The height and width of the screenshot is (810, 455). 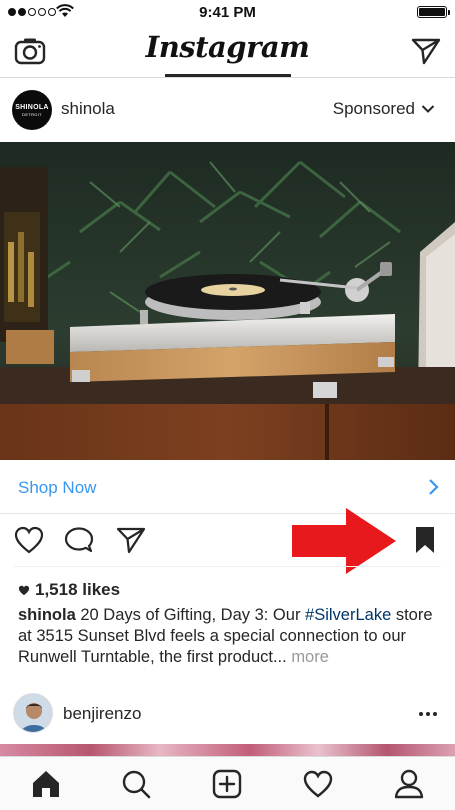 I want to click on shop-now-link: Shop Now, so click(x=57, y=488).